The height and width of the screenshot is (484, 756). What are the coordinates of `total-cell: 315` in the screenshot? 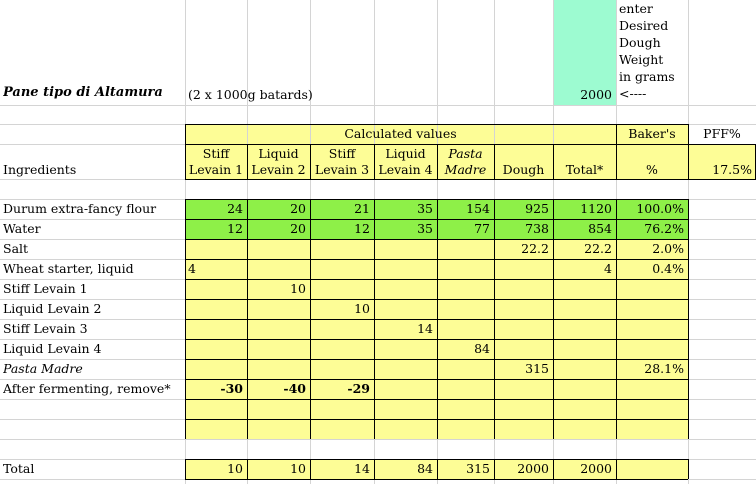 It's located at (465, 469).